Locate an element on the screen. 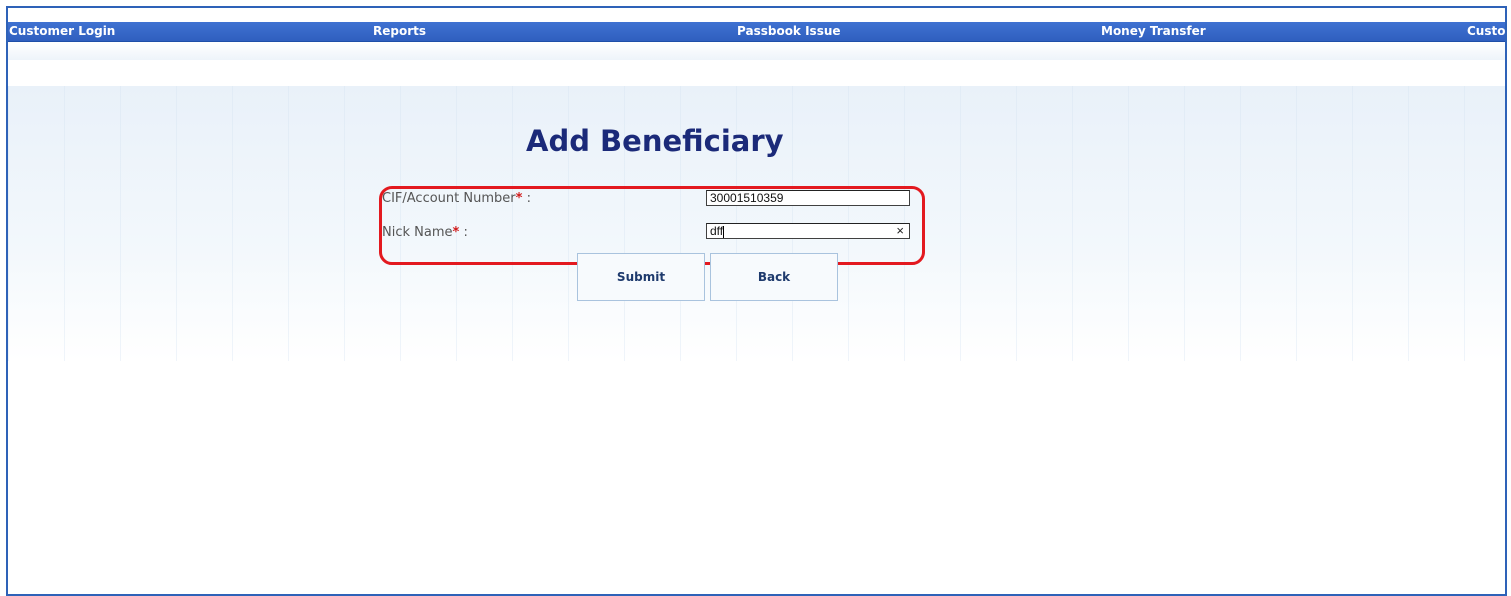 This screenshot has height=596, width=1511. back-button-label: Back is located at coordinates (774, 277).